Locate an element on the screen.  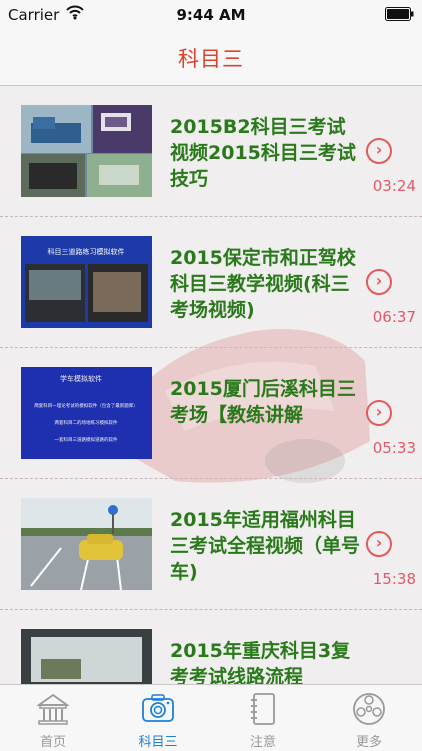
video-title: 2015年适用福州科目三考试全程视频（单号车) is located at coordinates (265, 546).